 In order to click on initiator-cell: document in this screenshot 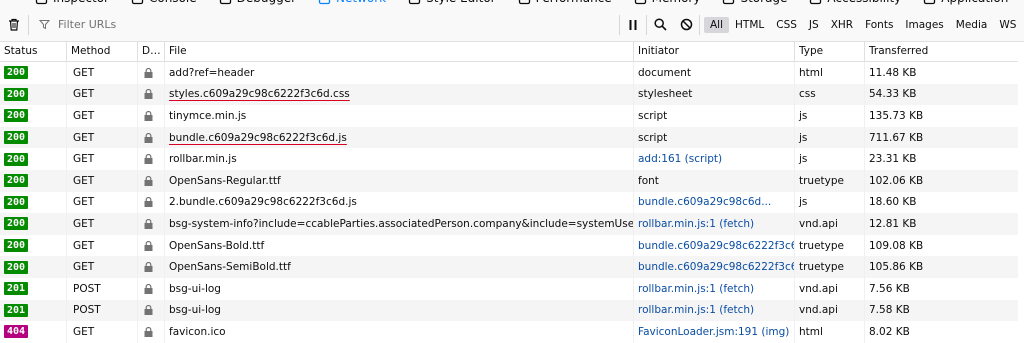, I will do `click(714, 73)`.